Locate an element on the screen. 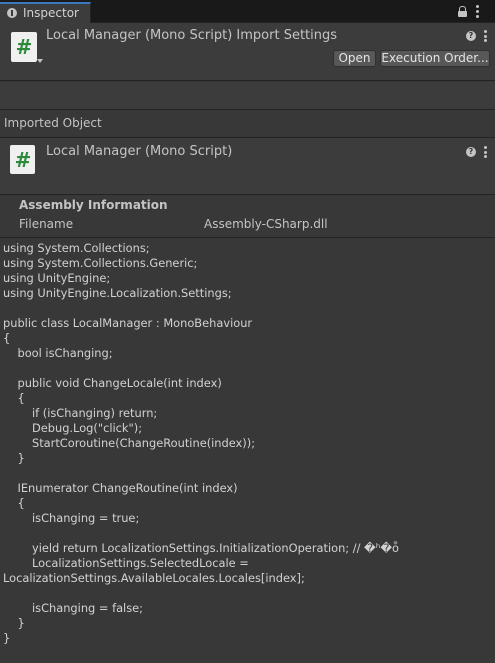 Image resolution: width=495 pixels, height=663 pixels. code-line: Debug.Log("click"); is located at coordinates (73, 428).